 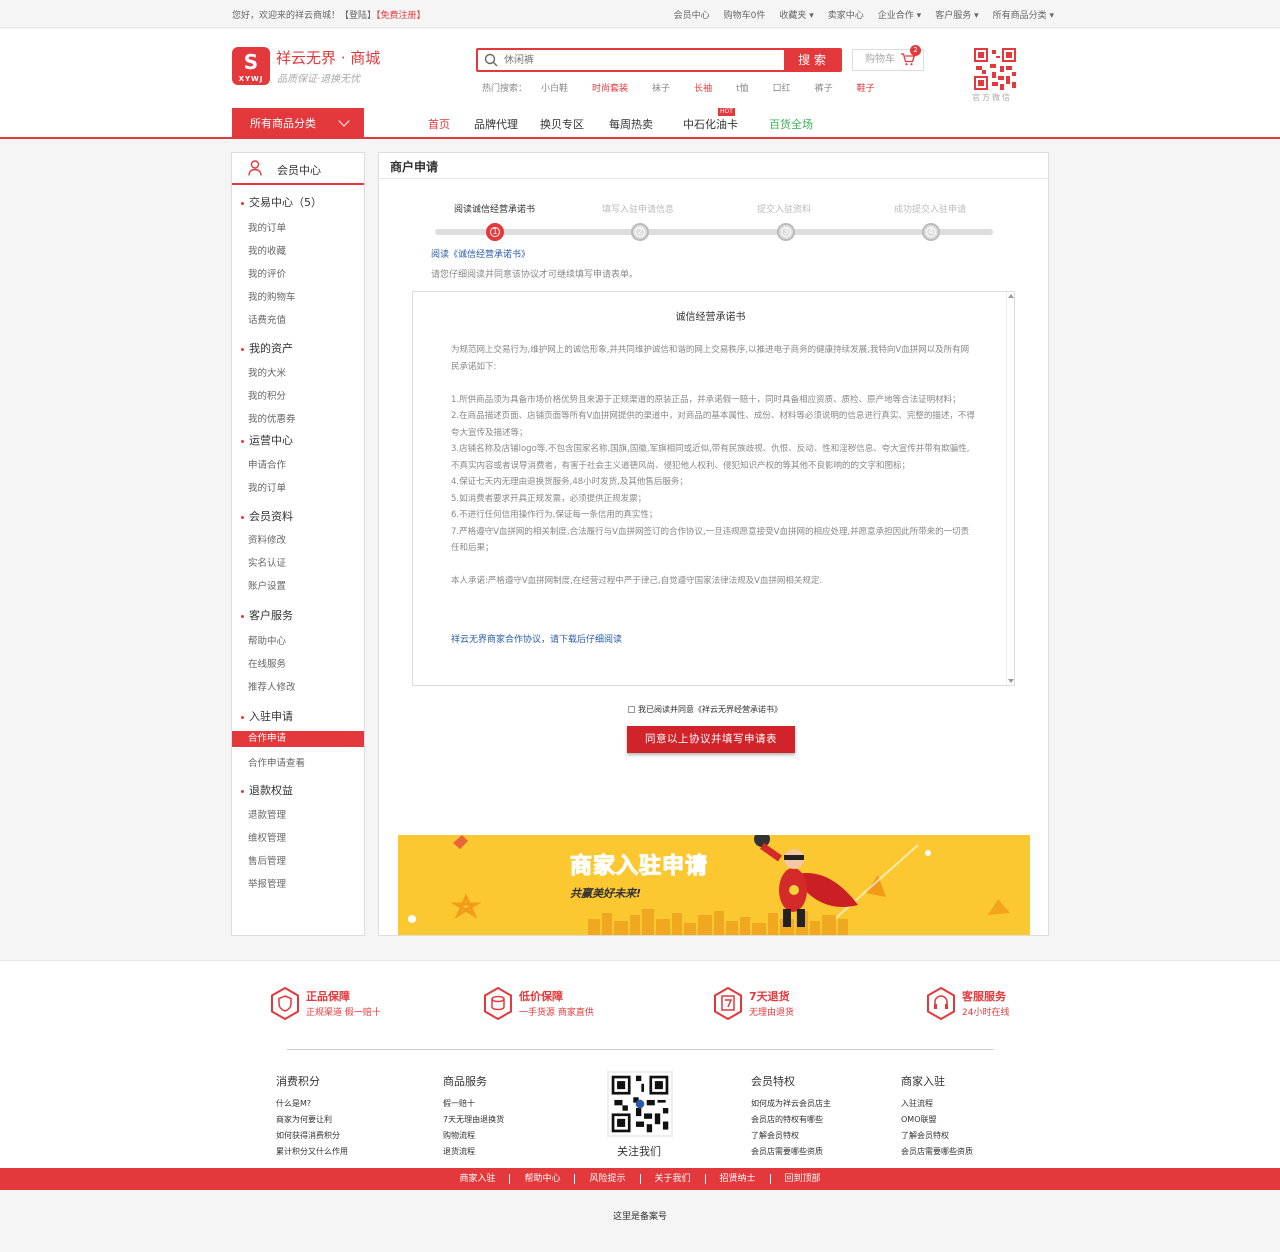 What do you see at coordinates (267, 860) in the screenshot?
I see `sidebar-item-aftersale: 售后管理` at bounding box center [267, 860].